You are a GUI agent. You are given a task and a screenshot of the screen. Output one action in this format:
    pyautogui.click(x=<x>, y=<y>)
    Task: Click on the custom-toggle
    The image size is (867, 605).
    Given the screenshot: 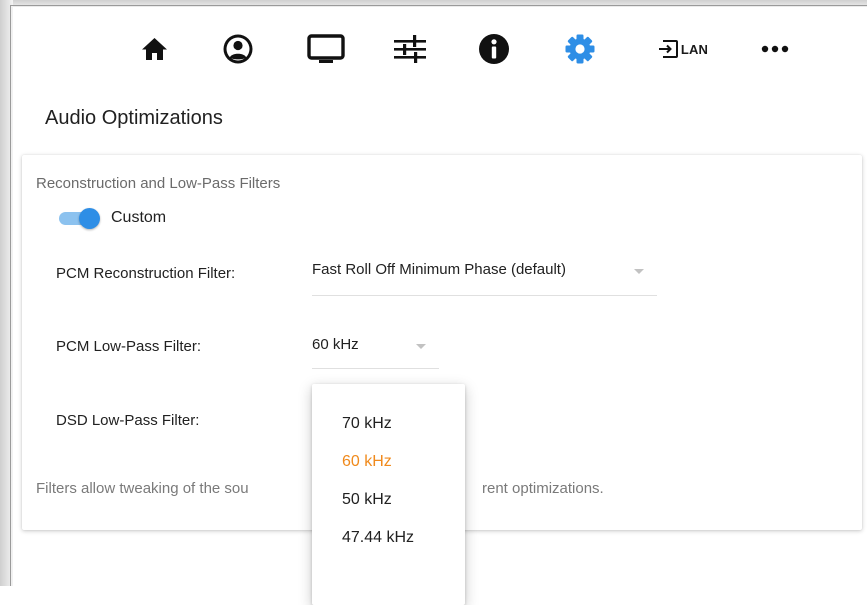 What is the action you would take?
    pyautogui.click(x=80, y=218)
    